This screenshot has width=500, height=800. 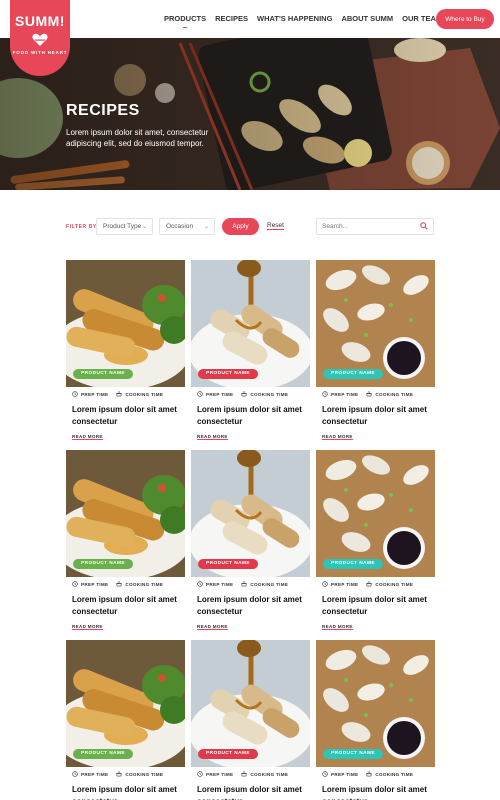 What do you see at coordinates (40, 21) in the screenshot?
I see `brand-name: SUMM!` at bounding box center [40, 21].